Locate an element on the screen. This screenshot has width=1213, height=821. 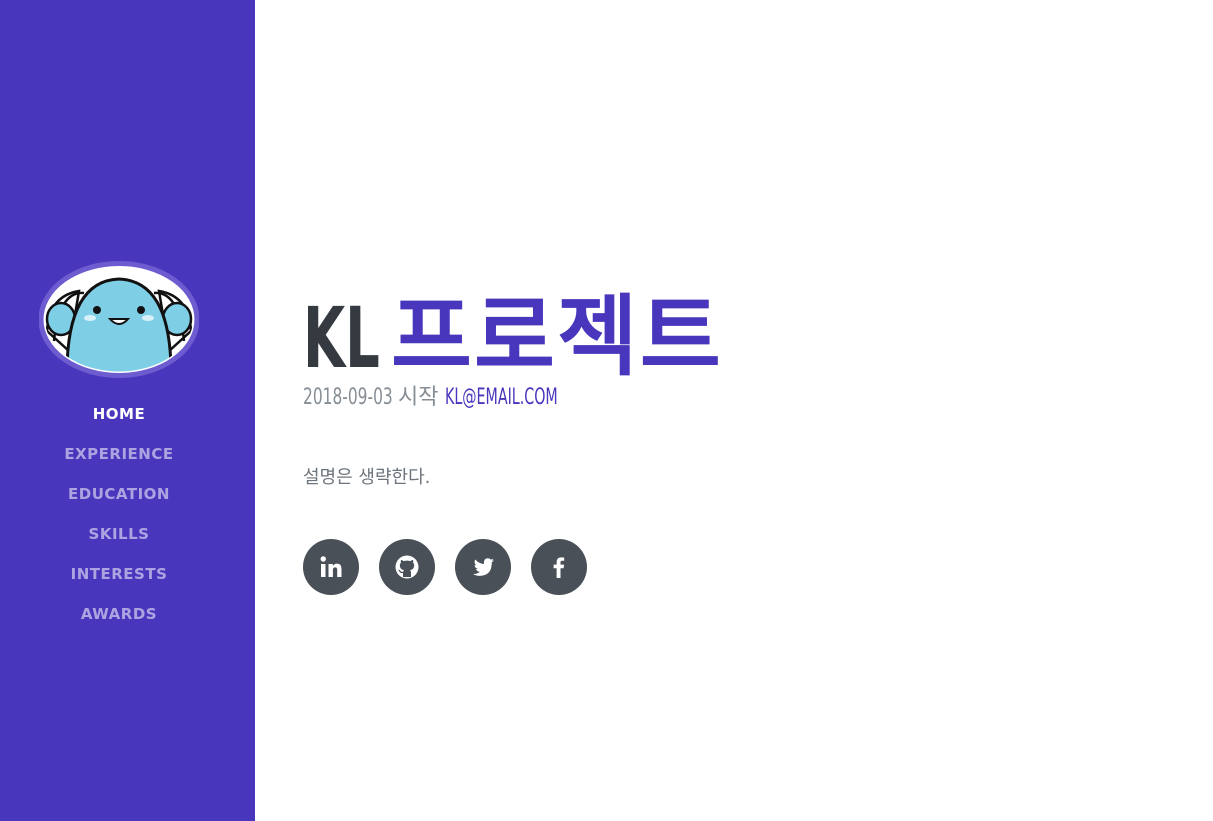
twitter-icon is located at coordinates (483, 567).